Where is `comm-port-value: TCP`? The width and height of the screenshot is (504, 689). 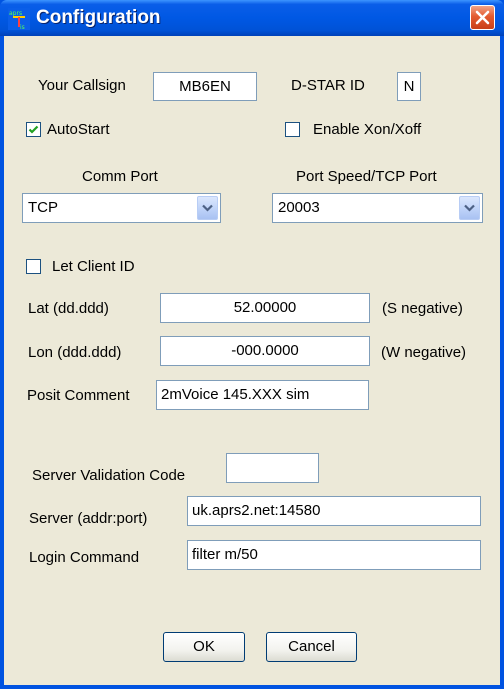 comm-port-value: TCP is located at coordinates (43, 207).